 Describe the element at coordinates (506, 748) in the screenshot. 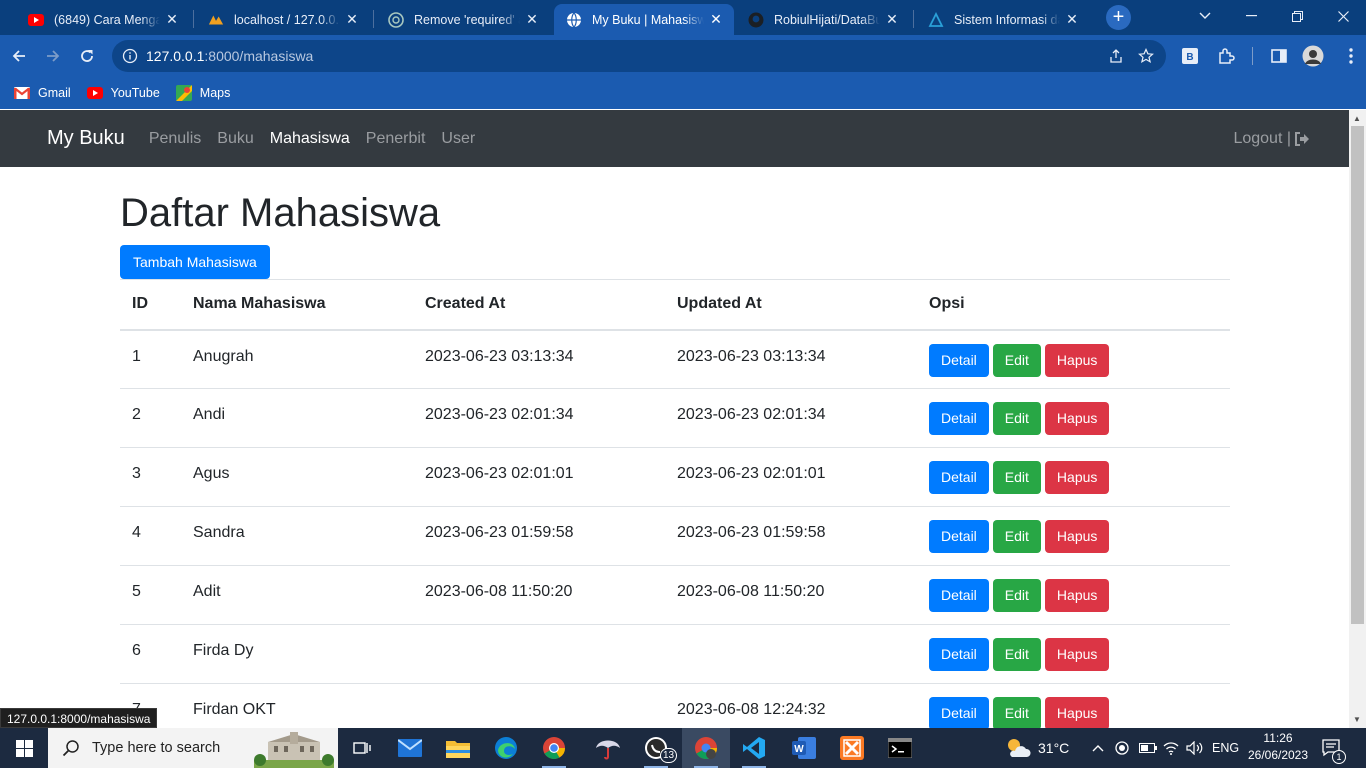

I see `edge-icon` at that location.